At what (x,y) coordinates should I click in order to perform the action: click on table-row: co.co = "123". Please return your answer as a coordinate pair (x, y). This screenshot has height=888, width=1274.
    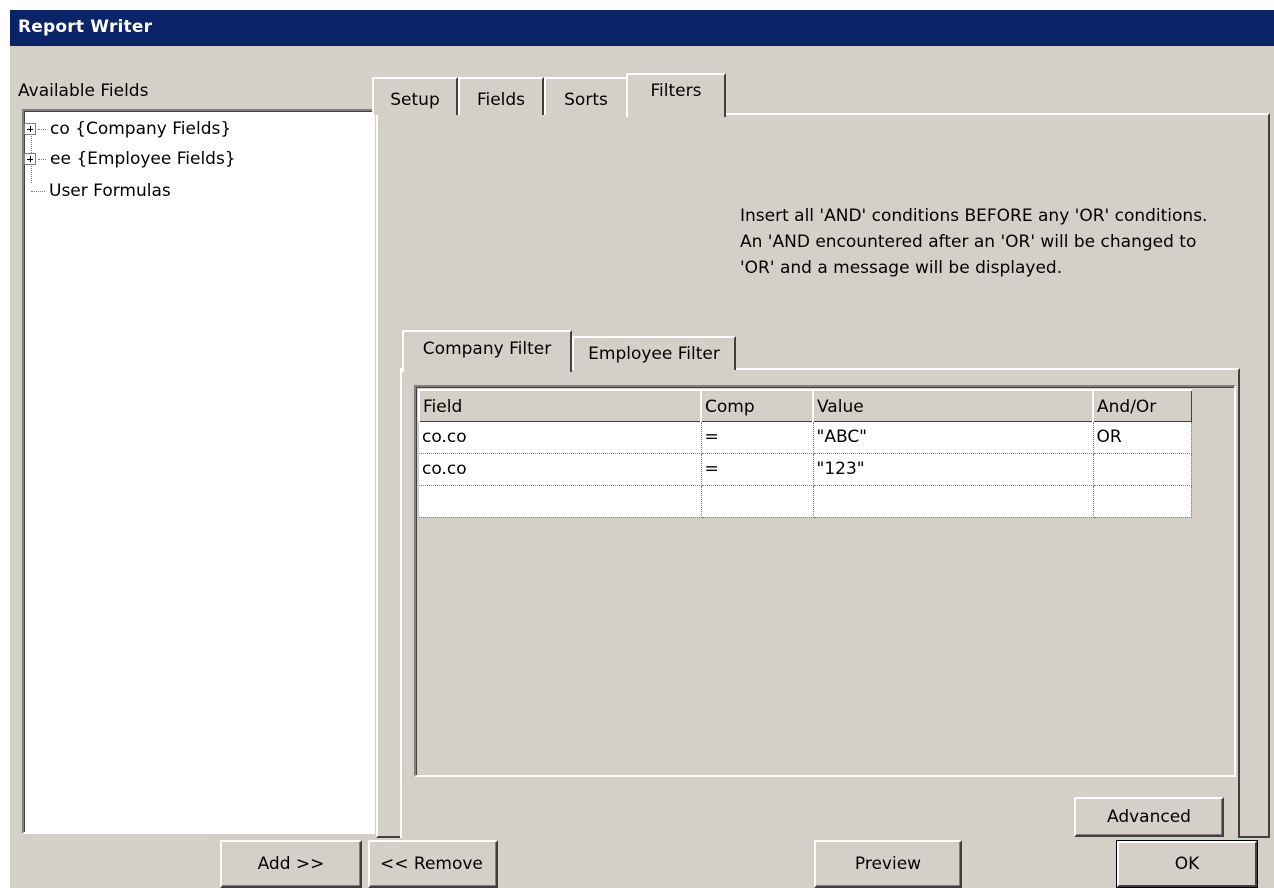
    Looking at the image, I should click on (805, 469).